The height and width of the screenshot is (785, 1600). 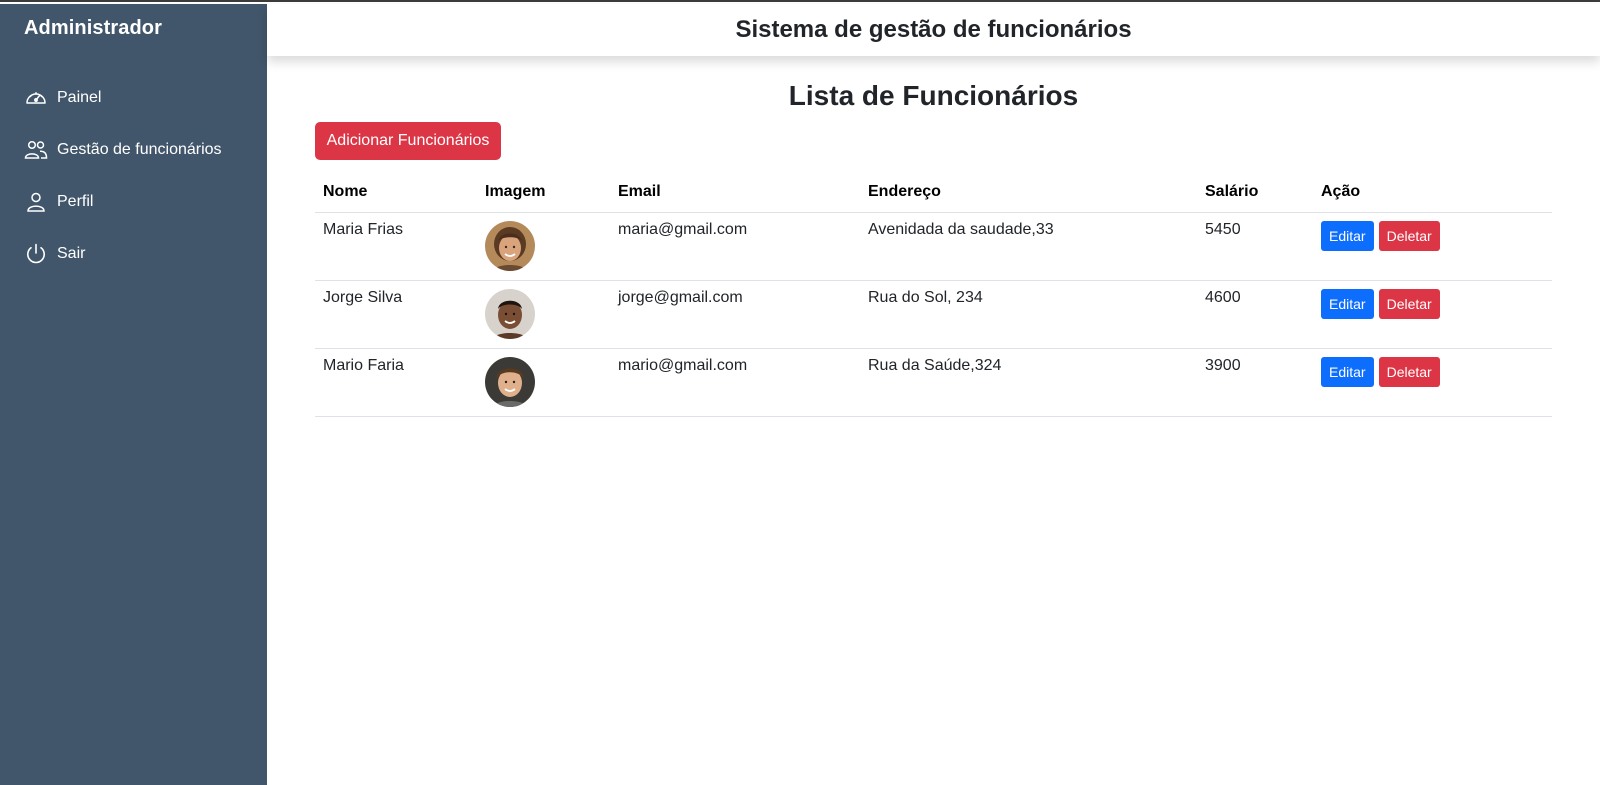 I want to click on sidebar-brand: Administrador, so click(x=93, y=28).